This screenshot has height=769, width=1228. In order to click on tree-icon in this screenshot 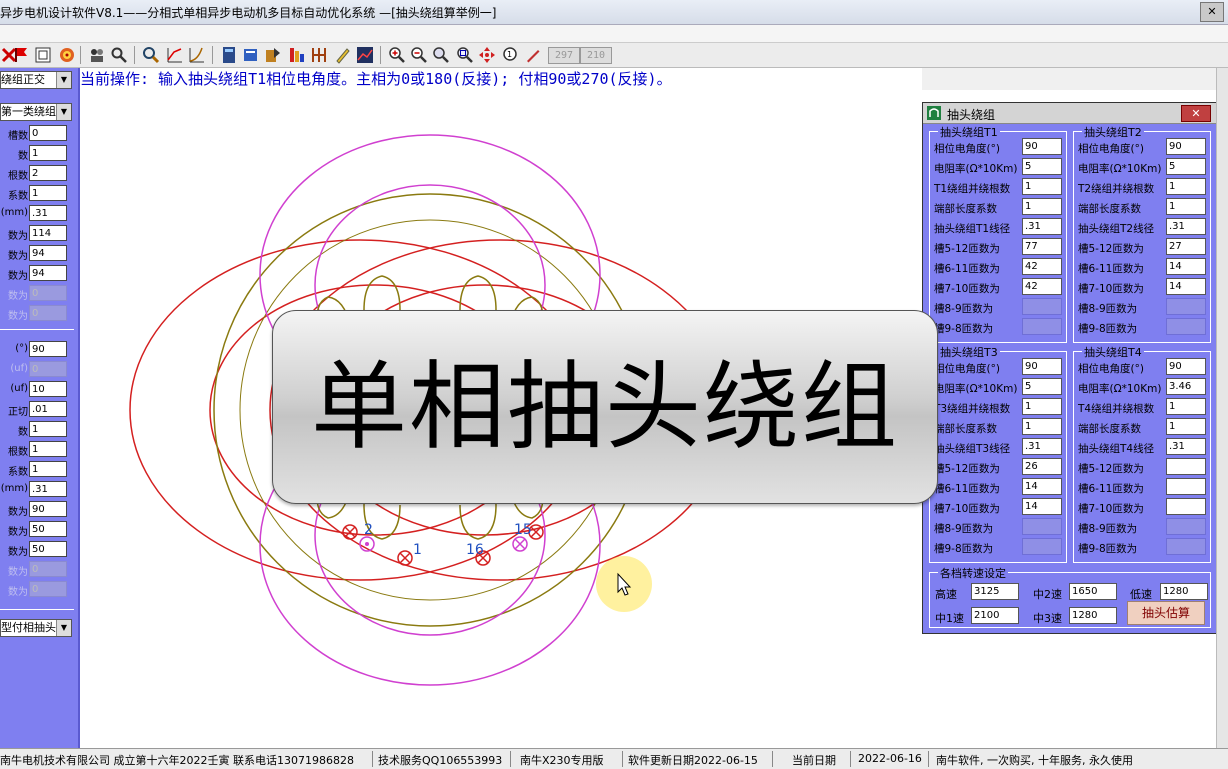, I will do `click(319, 55)`.